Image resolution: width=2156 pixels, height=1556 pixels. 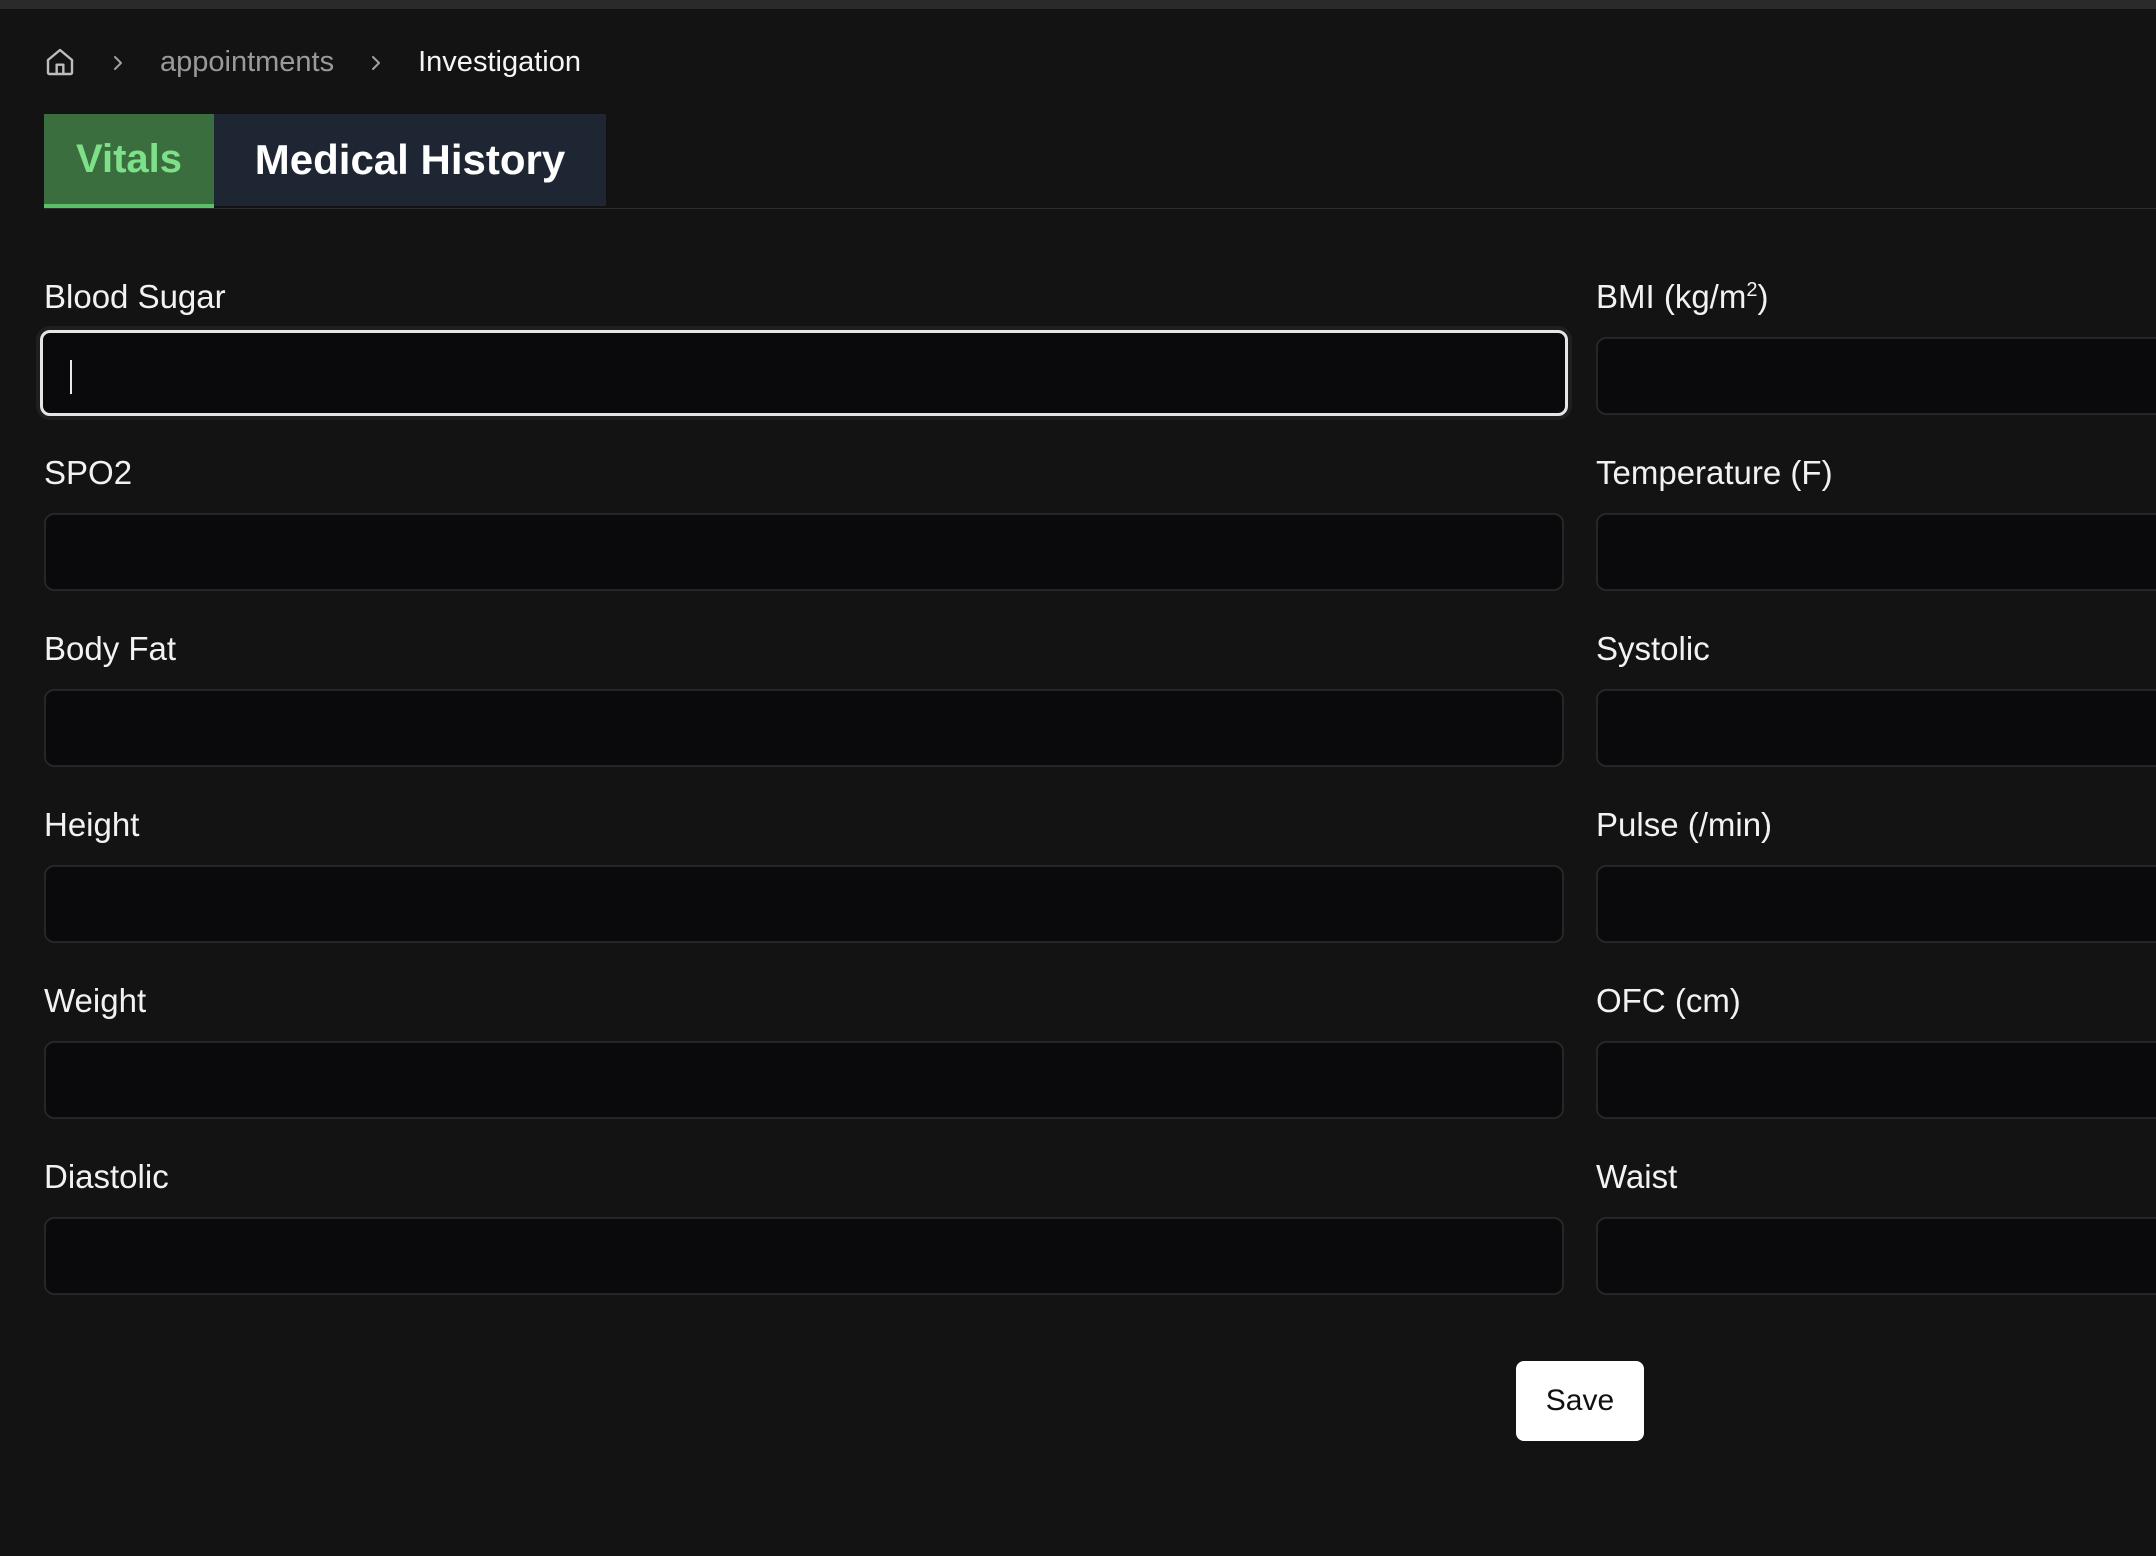 I want to click on temperature-input, so click(x=1876, y=552).